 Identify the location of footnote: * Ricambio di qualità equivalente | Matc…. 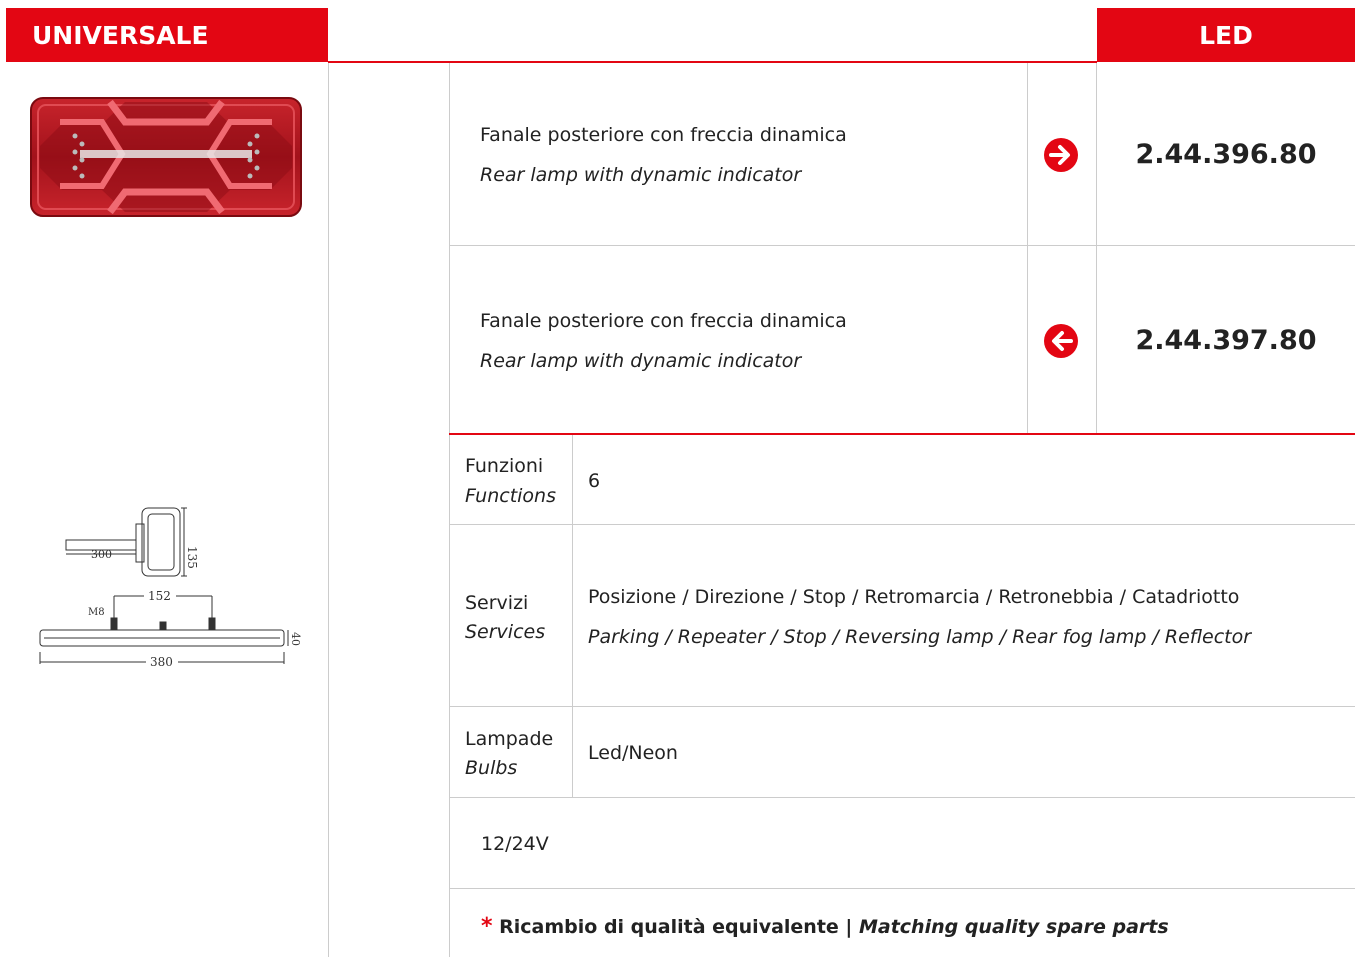
(825, 926).